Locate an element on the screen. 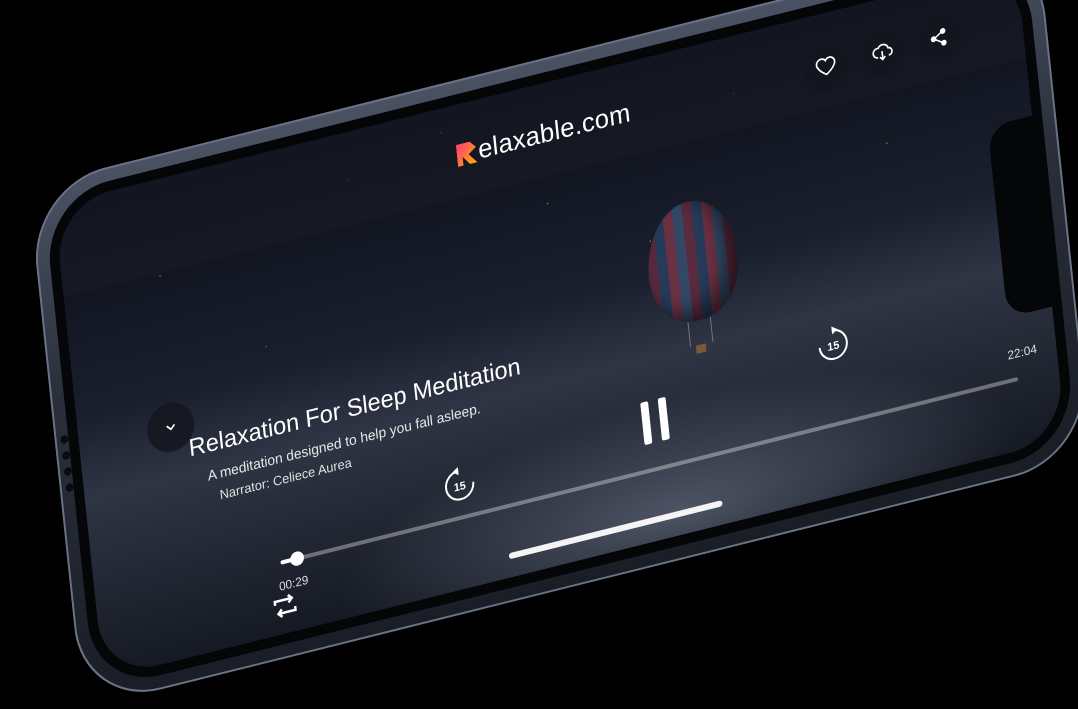 This screenshot has height=709, width=1078. skip-back-seconds: 15 is located at coordinates (459, 487).